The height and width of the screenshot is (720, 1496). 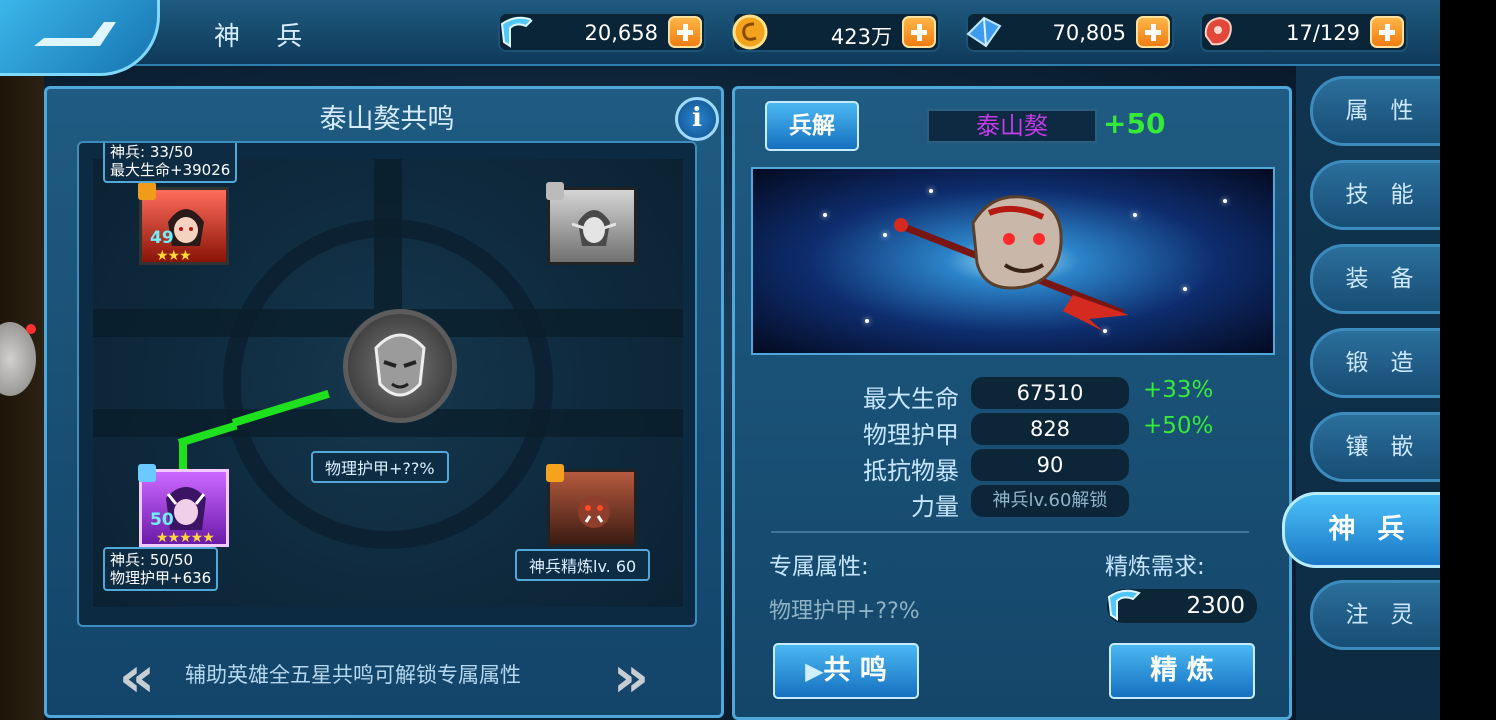 What do you see at coordinates (353, 675) in the screenshot?
I see `resonance-hint: 辅助英雄全五星共鸣可解锁专属属性` at bounding box center [353, 675].